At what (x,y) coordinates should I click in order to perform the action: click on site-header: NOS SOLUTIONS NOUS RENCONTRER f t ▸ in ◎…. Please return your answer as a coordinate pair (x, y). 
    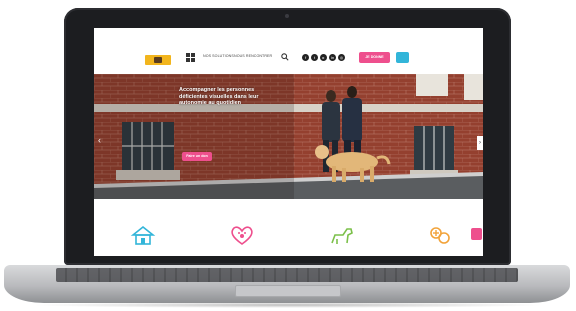
    Looking at the image, I should click on (288, 51).